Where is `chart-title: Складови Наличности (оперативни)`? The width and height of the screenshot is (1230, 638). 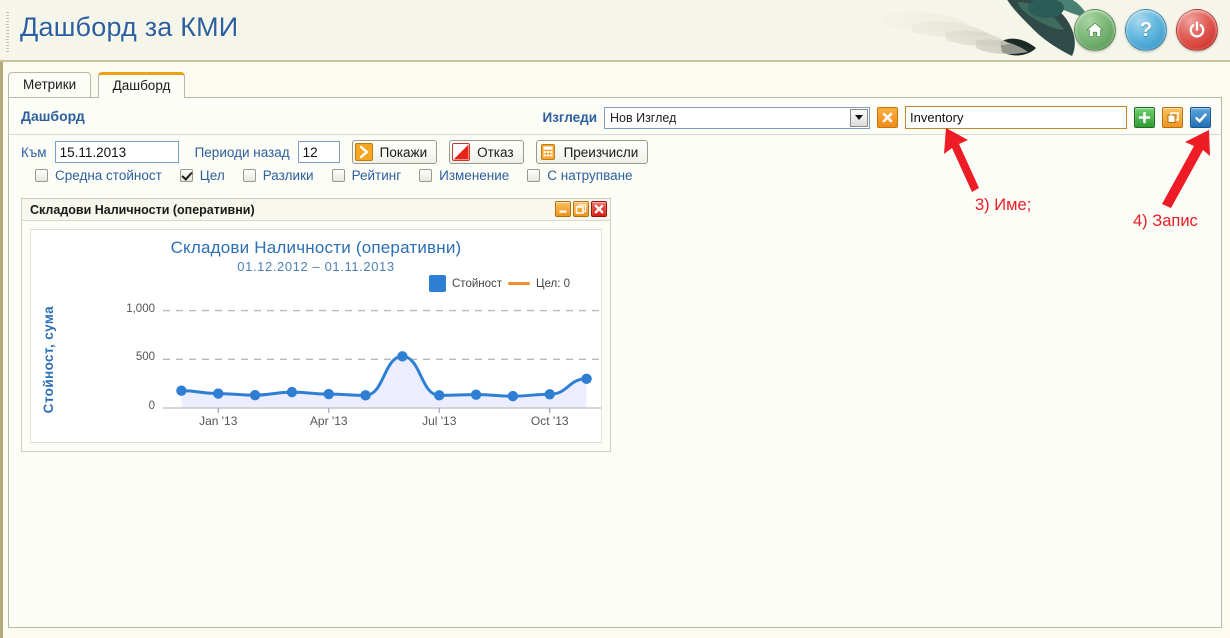
chart-title: Складови Наличности (оперативни) is located at coordinates (316, 247).